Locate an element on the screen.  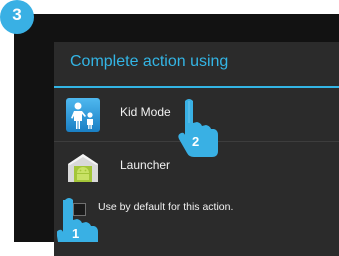
dialog-title: Complete action using is located at coordinates (149, 61).